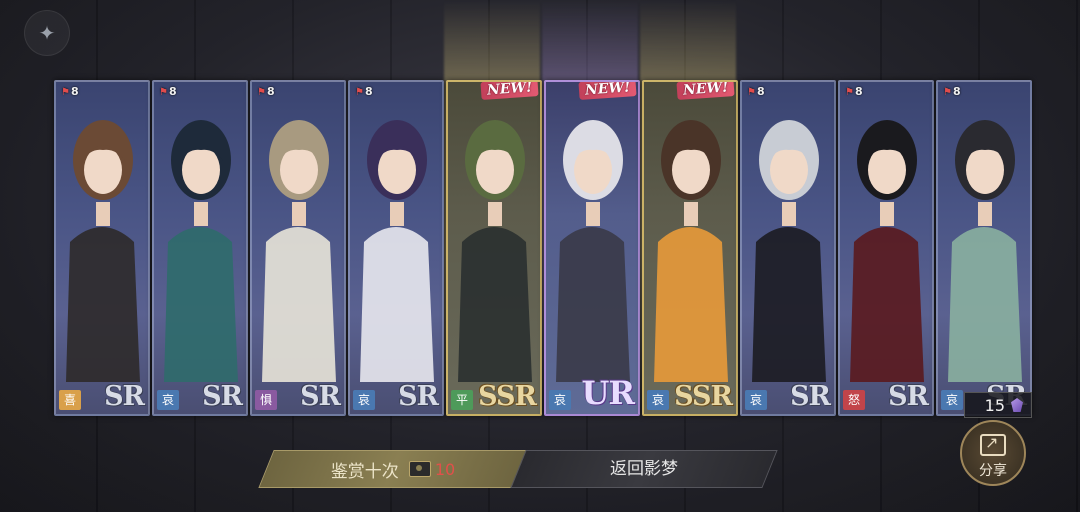 This screenshot has width=1080, height=512. I want to click on ticket-icon, so click(419, 469).